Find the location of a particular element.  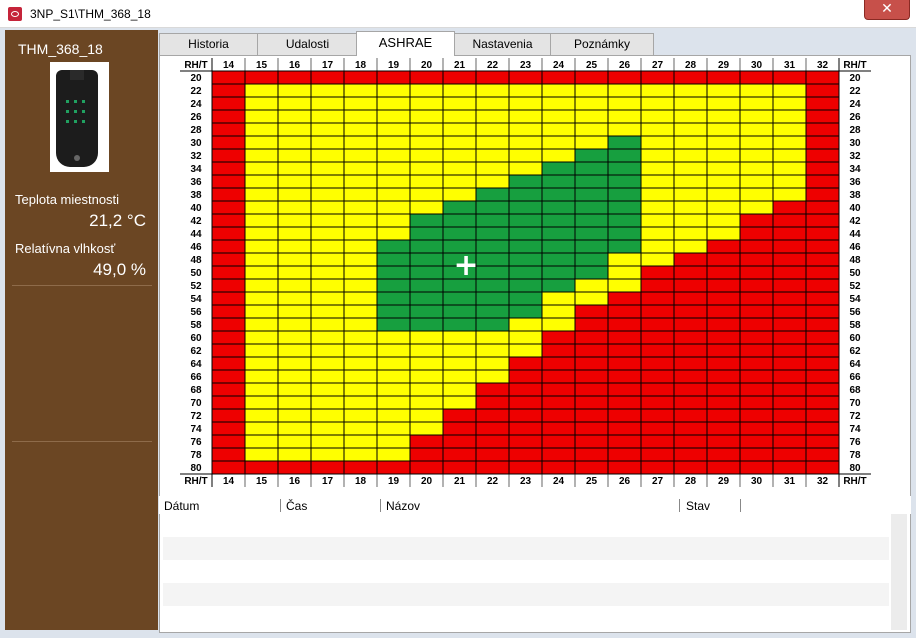

temperature-tick-top: 16 is located at coordinates (295, 65).